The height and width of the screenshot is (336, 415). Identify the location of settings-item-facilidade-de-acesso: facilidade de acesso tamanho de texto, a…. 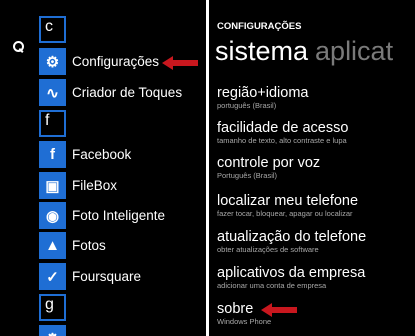
(315, 133).